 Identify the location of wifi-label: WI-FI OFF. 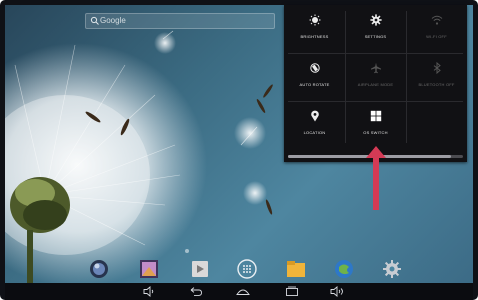
(436, 36).